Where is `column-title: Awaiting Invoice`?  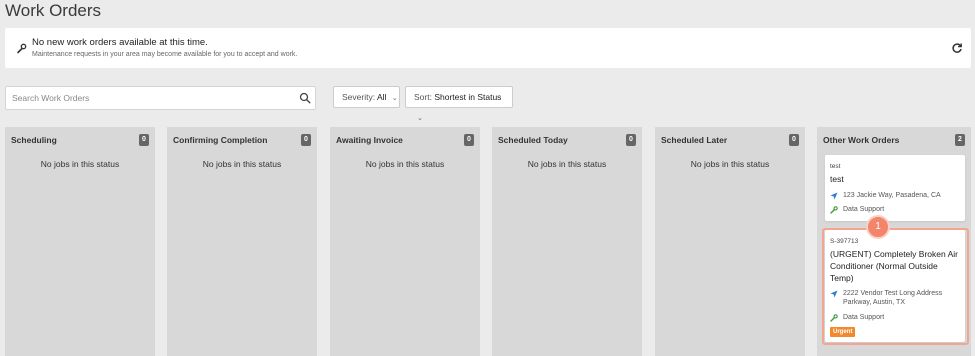
column-title: Awaiting Invoice is located at coordinates (369, 140).